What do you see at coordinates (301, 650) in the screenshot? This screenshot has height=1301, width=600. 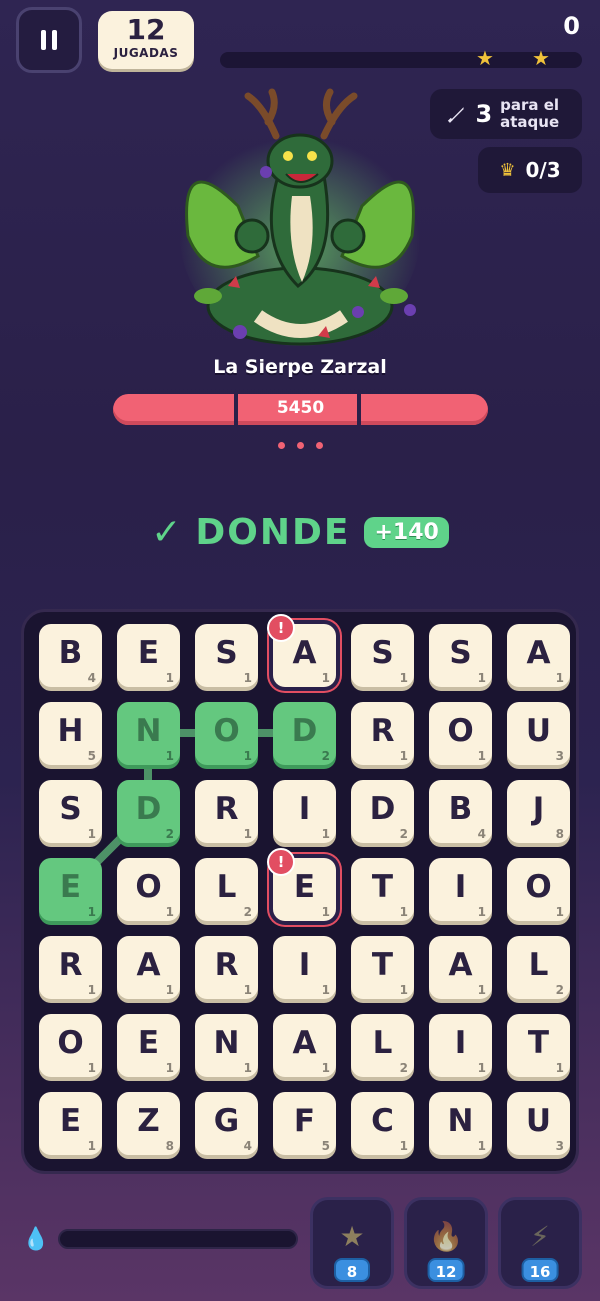 I see `letter-tile: A 1!` at bounding box center [301, 650].